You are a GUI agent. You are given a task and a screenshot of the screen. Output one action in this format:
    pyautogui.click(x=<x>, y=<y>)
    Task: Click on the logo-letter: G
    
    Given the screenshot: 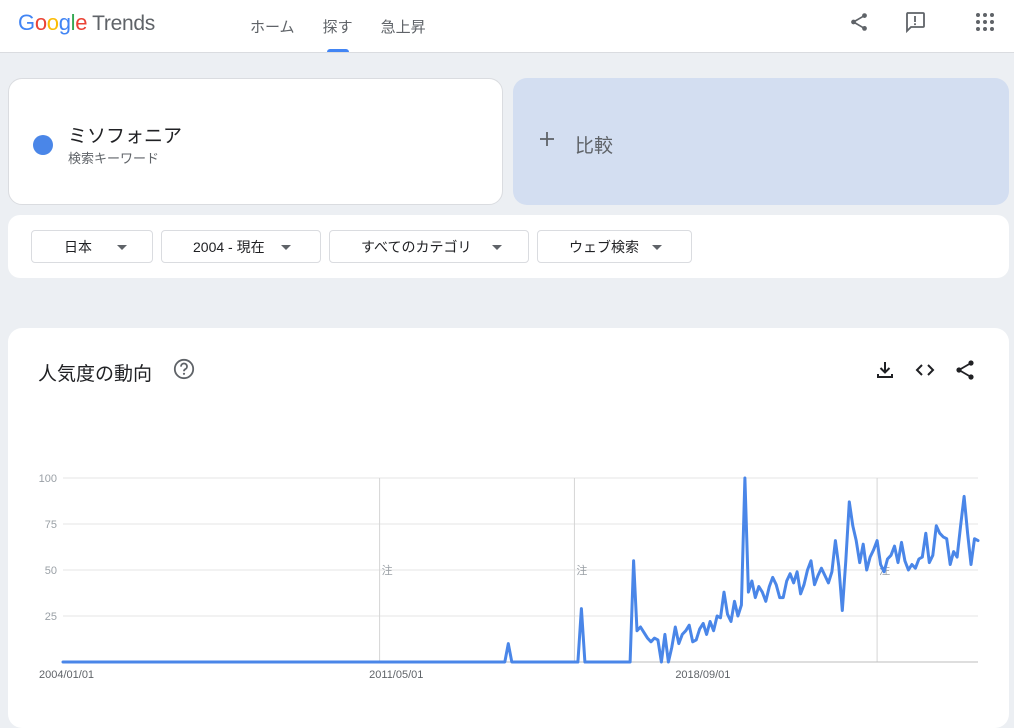 What is the action you would take?
    pyautogui.click(x=26, y=22)
    